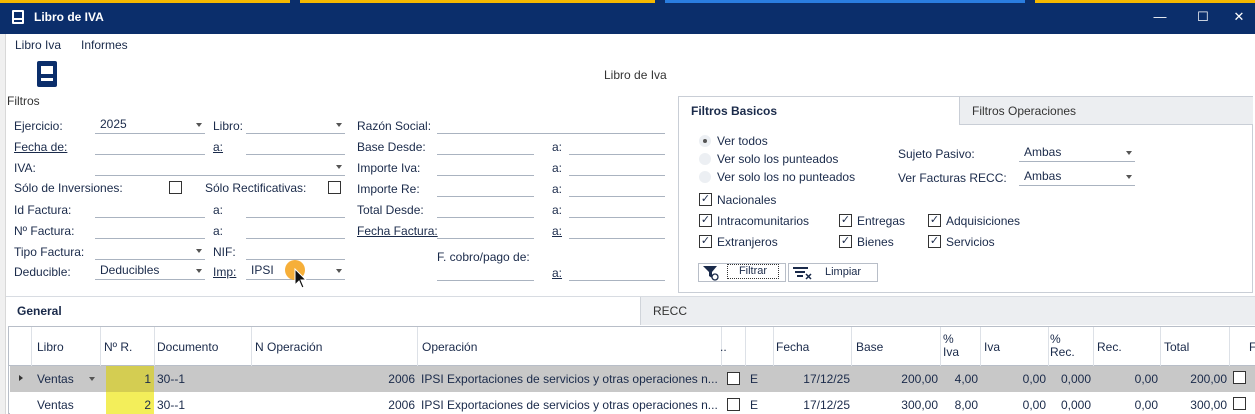 This screenshot has width=1255, height=414. I want to click on clear-filter-icon, so click(802, 273).